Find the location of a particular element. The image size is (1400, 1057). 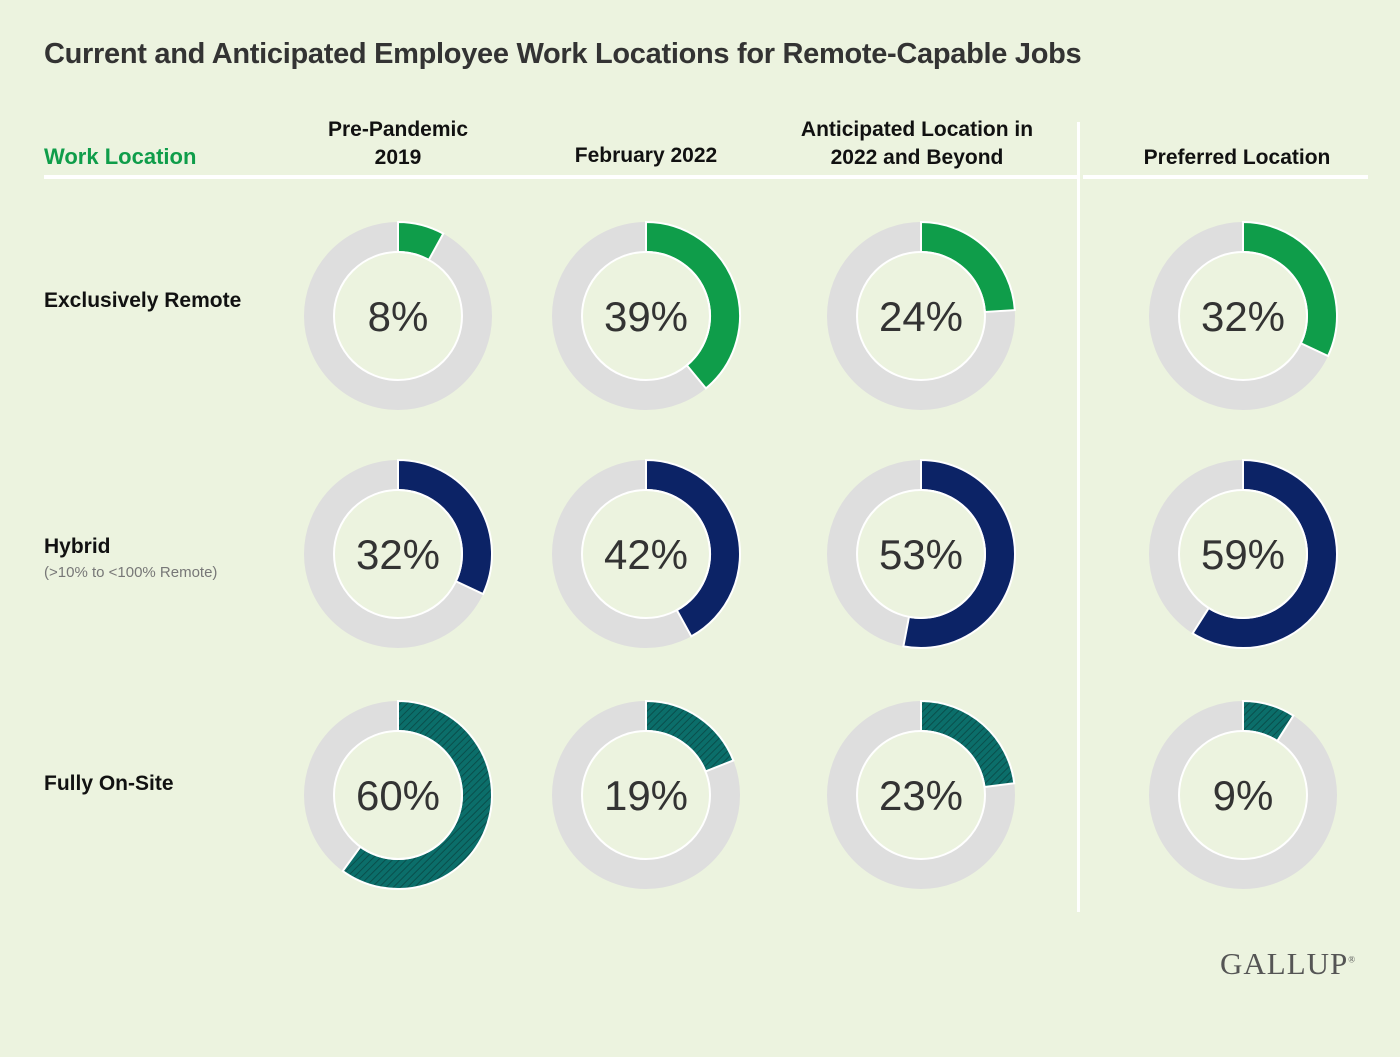

donut-value-label: 8% is located at coordinates (398, 316).